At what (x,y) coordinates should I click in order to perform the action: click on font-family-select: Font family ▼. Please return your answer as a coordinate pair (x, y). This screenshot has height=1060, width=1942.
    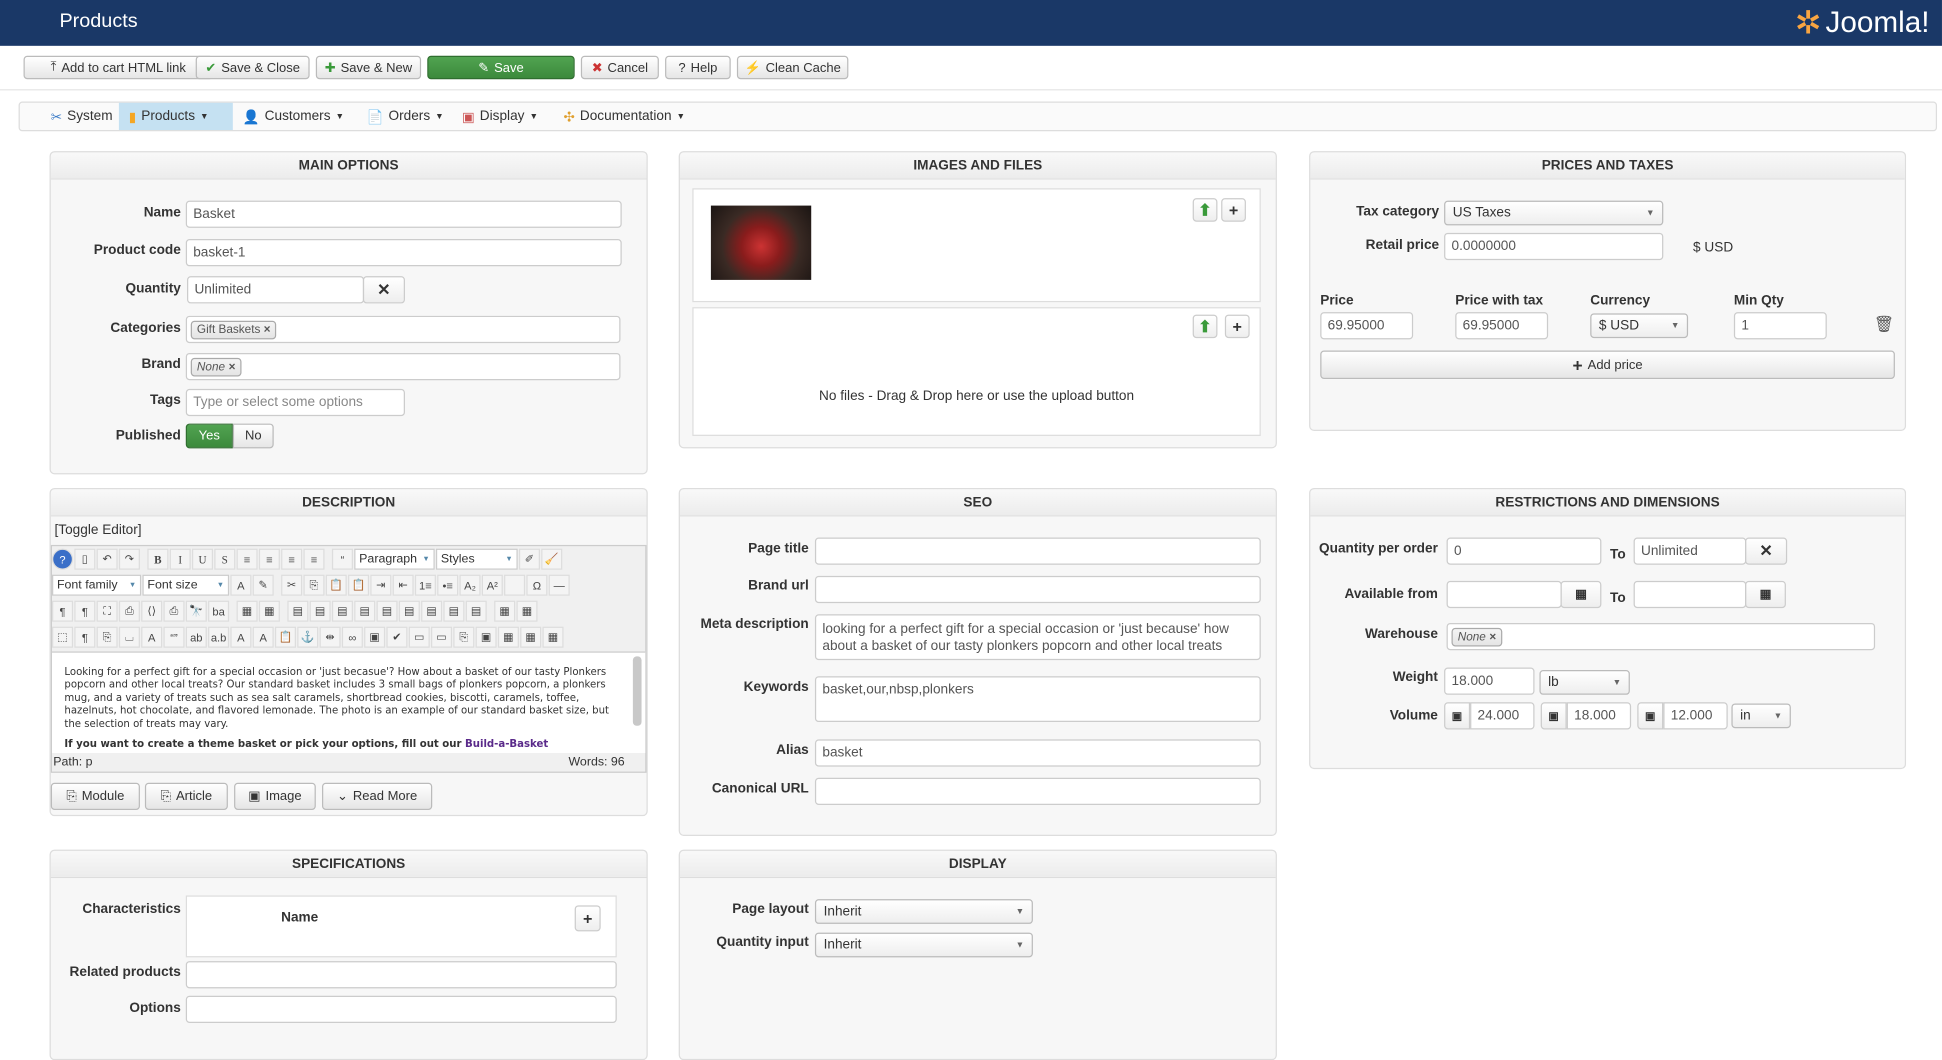
    Looking at the image, I should click on (97, 585).